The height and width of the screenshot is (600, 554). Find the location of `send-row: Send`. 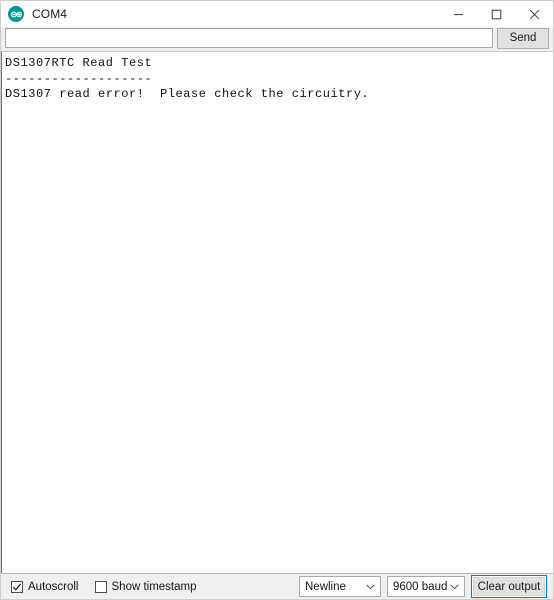

send-row: Send is located at coordinates (277, 39).